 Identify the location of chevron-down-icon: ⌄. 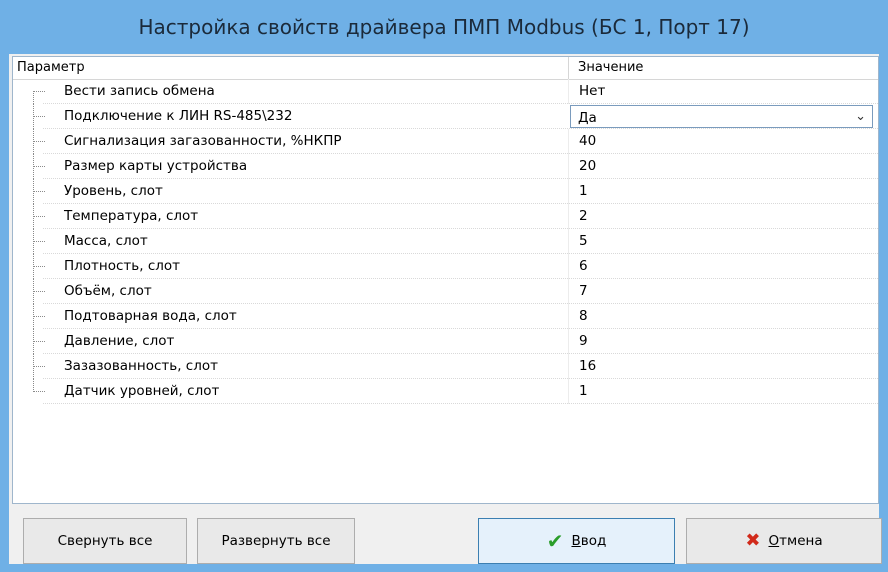
(860, 116).